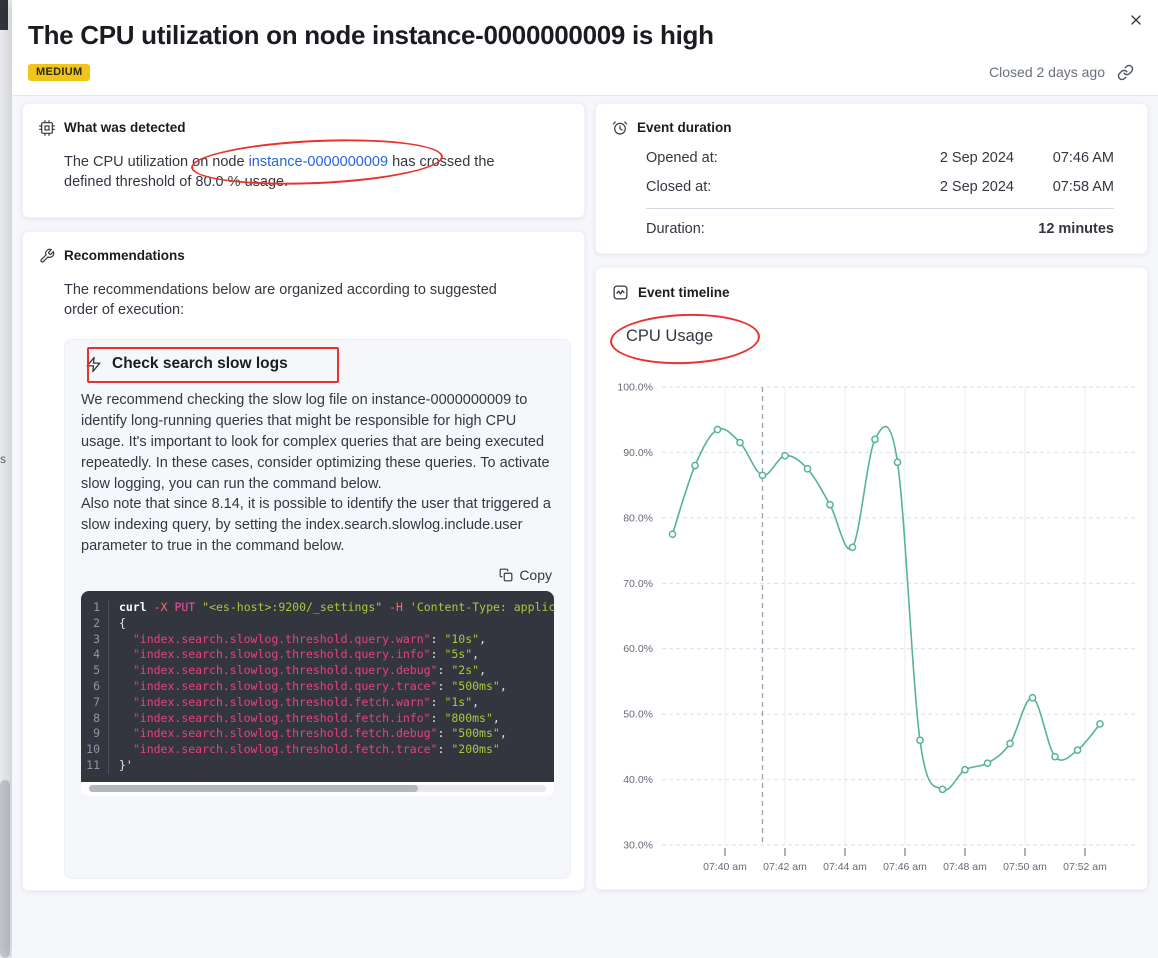 This screenshot has width=1158, height=958. I want to click on line-number: 2, so click(95, 623).